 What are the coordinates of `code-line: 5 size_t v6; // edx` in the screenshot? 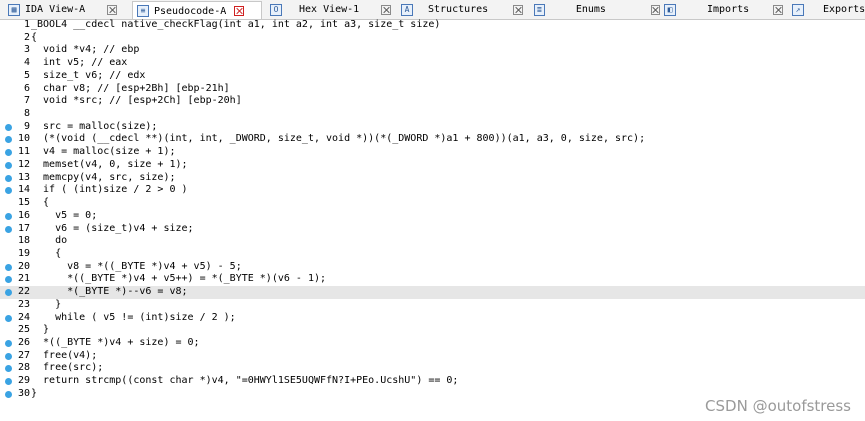 It's located at (432, 76).